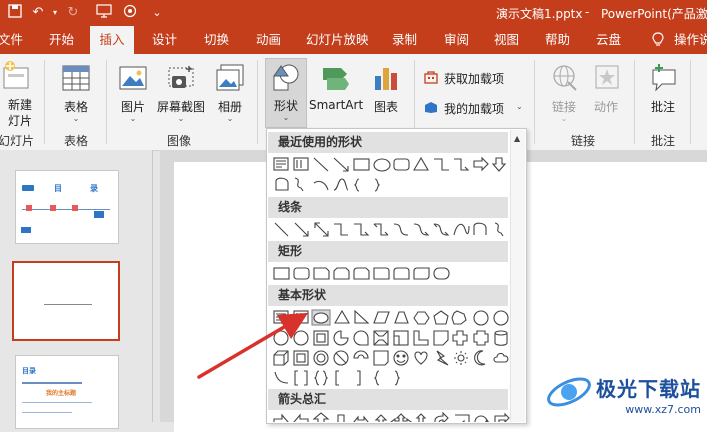  What do you see at coordinates (663, 409) in the screenshot?
I see `watermark-url: www.xz7.com` at bounding box center [663, 409].